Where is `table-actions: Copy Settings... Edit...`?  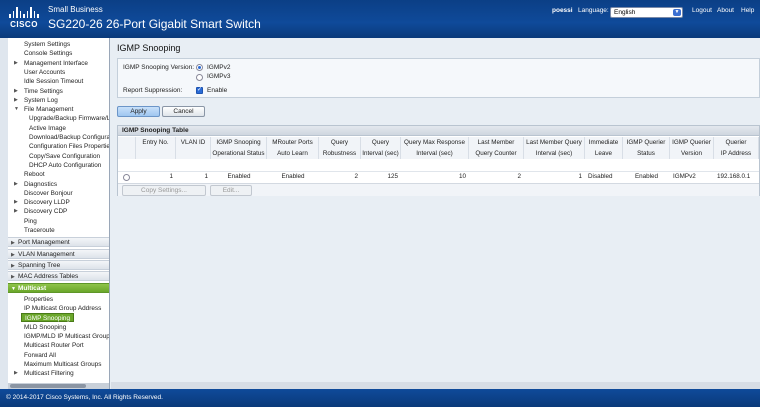
table-actions: Copy Settings... Edit... is located at coordinates (438, 189).